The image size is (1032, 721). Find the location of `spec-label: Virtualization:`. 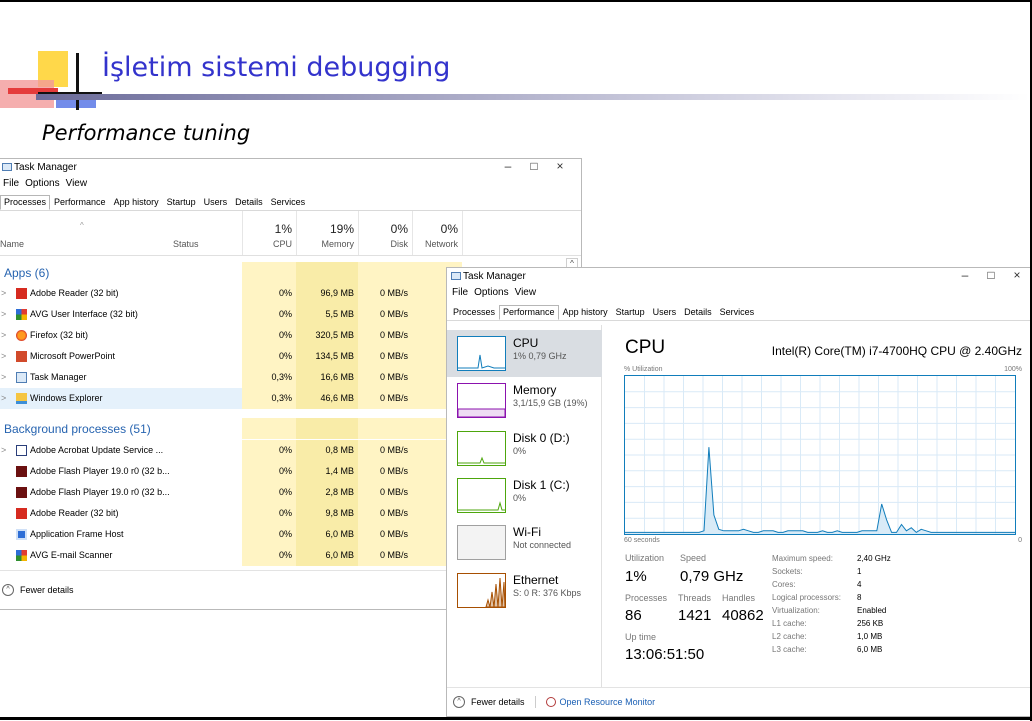

spec-label: Virtualization: is located at coordinates (796, 610).